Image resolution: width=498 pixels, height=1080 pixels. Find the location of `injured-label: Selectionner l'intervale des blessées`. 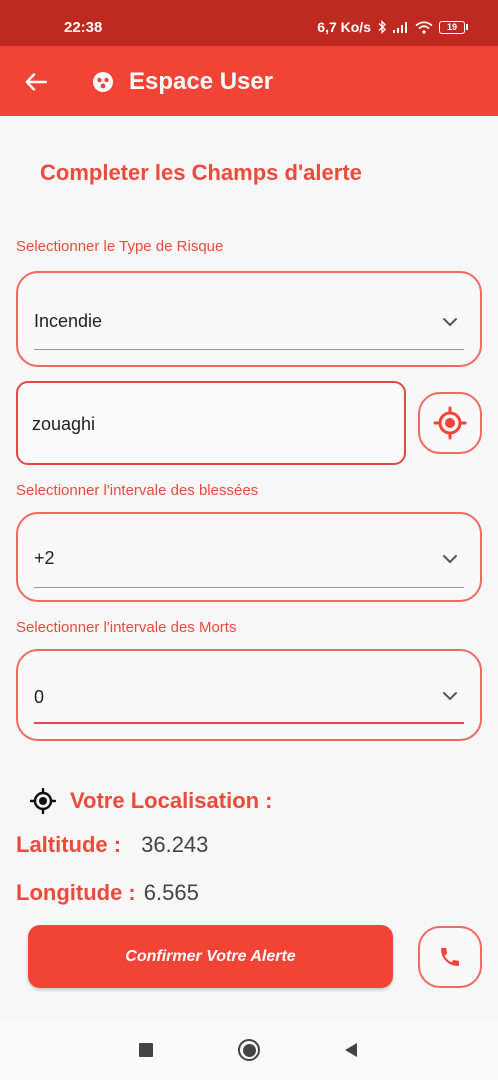

injured-label: Selectionner l'intervale des blessées is located at coordinates (137, 490).